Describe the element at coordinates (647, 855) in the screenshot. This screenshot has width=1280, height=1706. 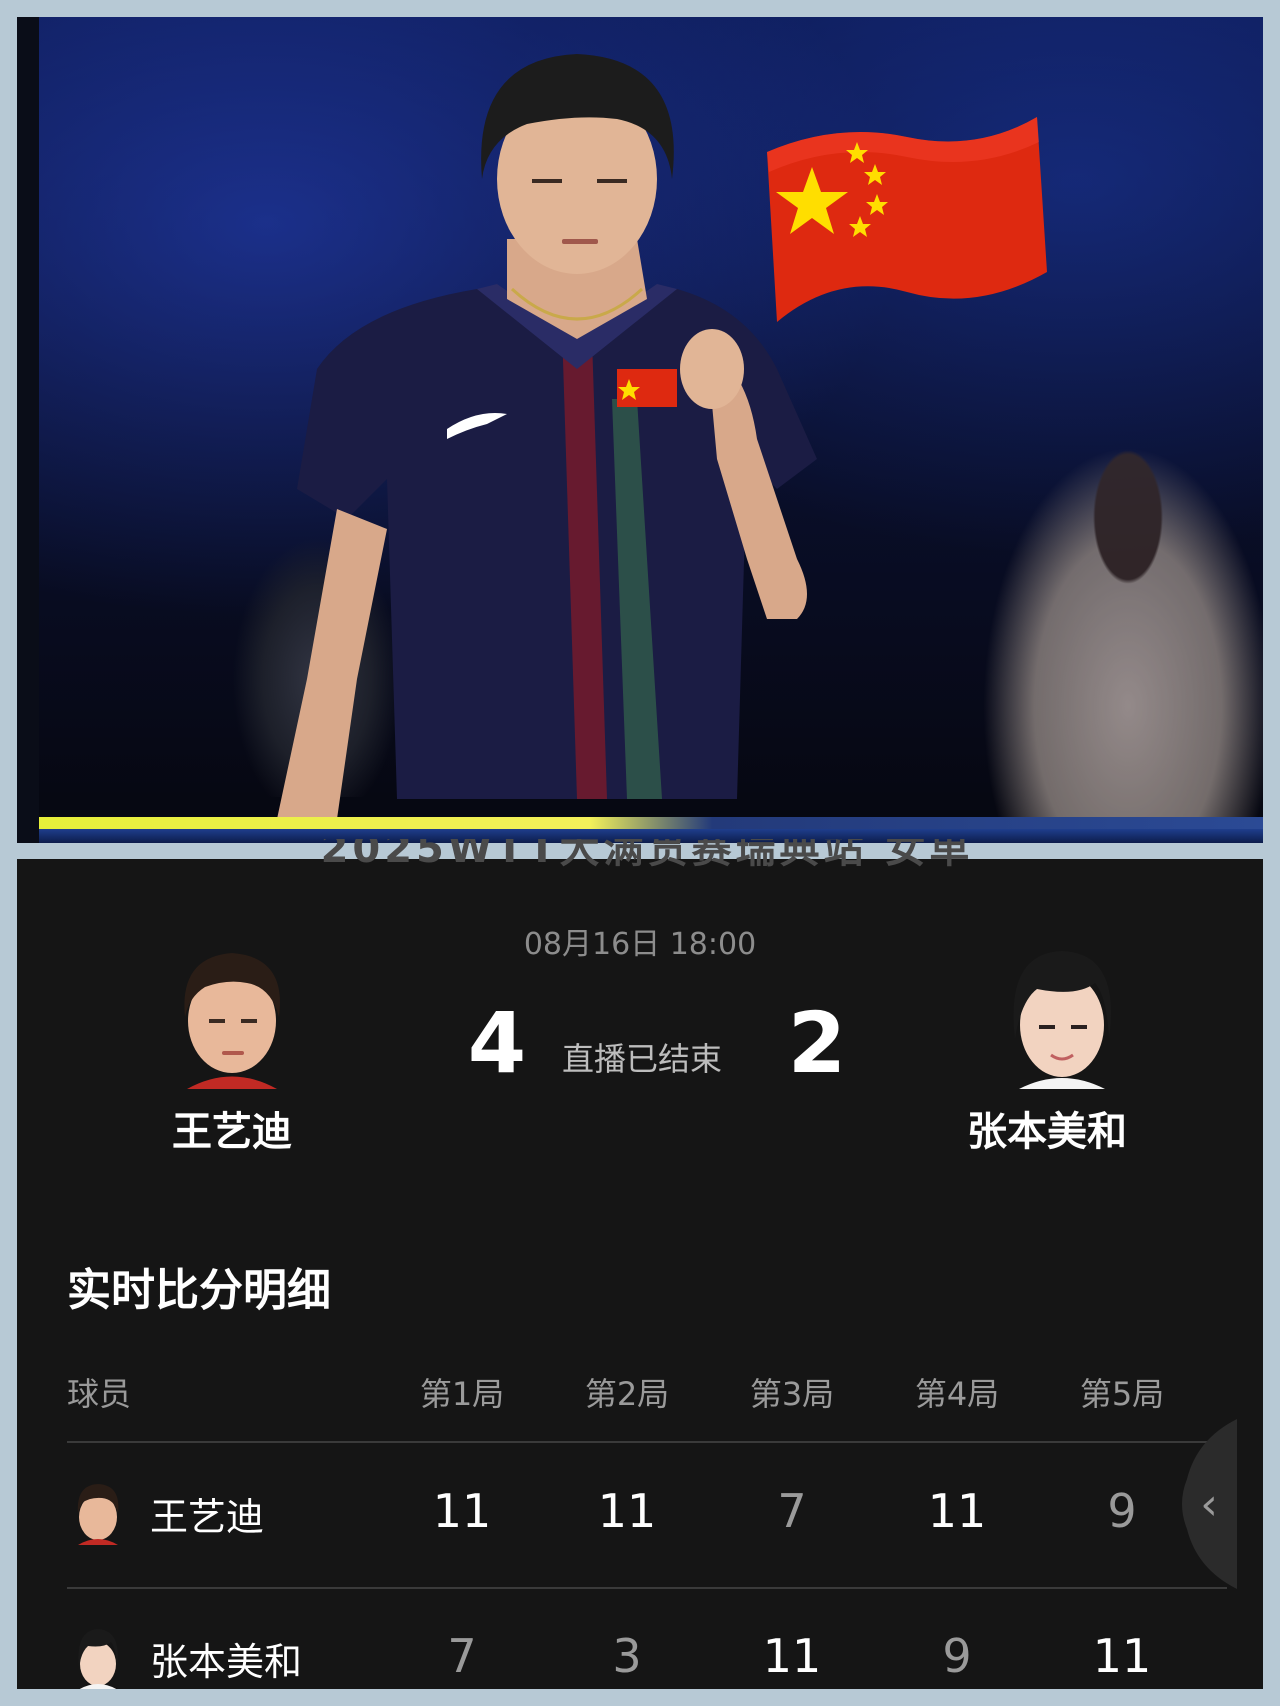
I see `match-title-partial: 2025WTT大满贯赛瑞典站 女单` at that location.